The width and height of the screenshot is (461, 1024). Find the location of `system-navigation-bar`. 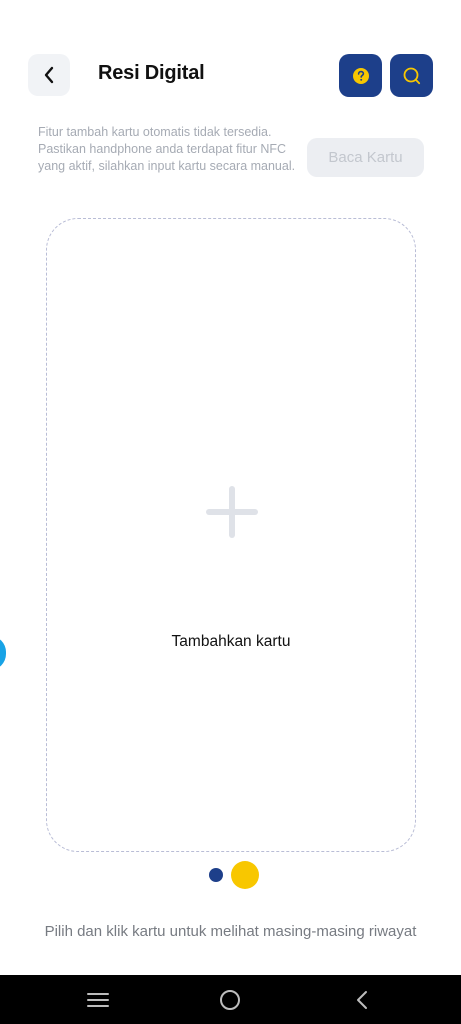

system-navigation-bar is located at coordinates (230, 999).